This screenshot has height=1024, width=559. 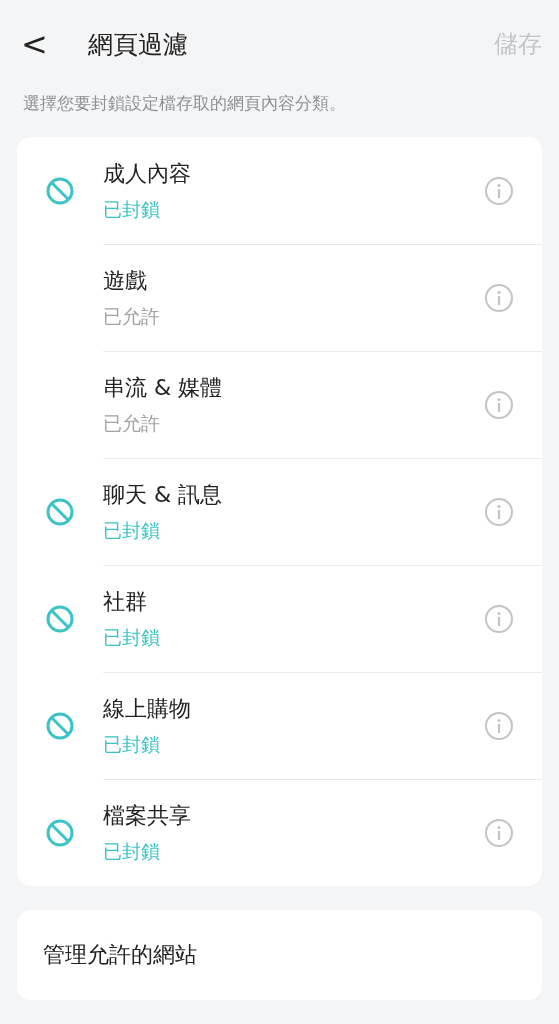 What do you see at coordinates (147, 816) in the screenshot?
I see `category-name: 檔案共享` at bounding box center [147, 816].